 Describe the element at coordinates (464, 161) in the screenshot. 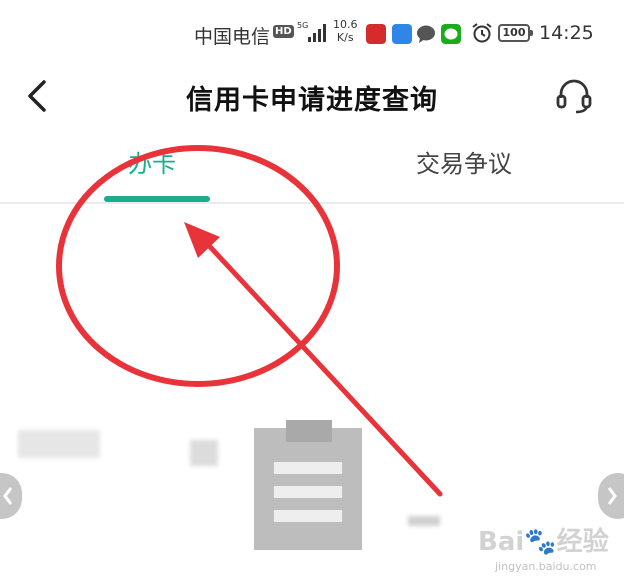

I see `tab-transaction-dispute: 交易争议` at that location.